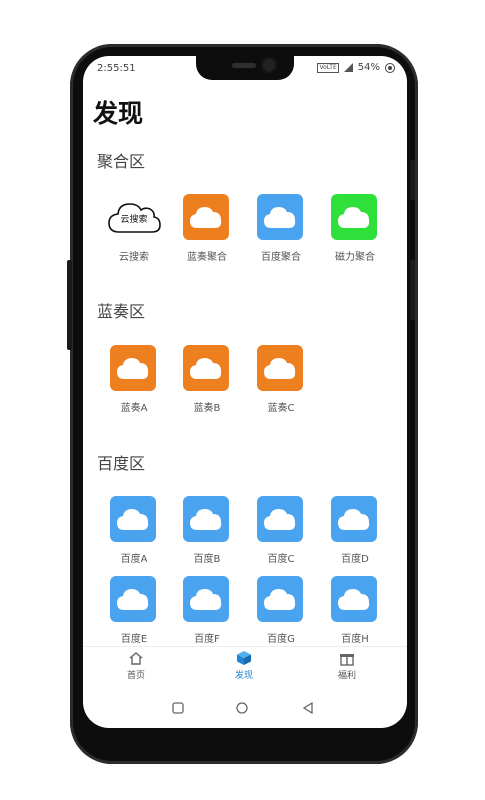 The width and height of the screenshot is (485, 800). I want to click on home-icon, so click(136, 658).